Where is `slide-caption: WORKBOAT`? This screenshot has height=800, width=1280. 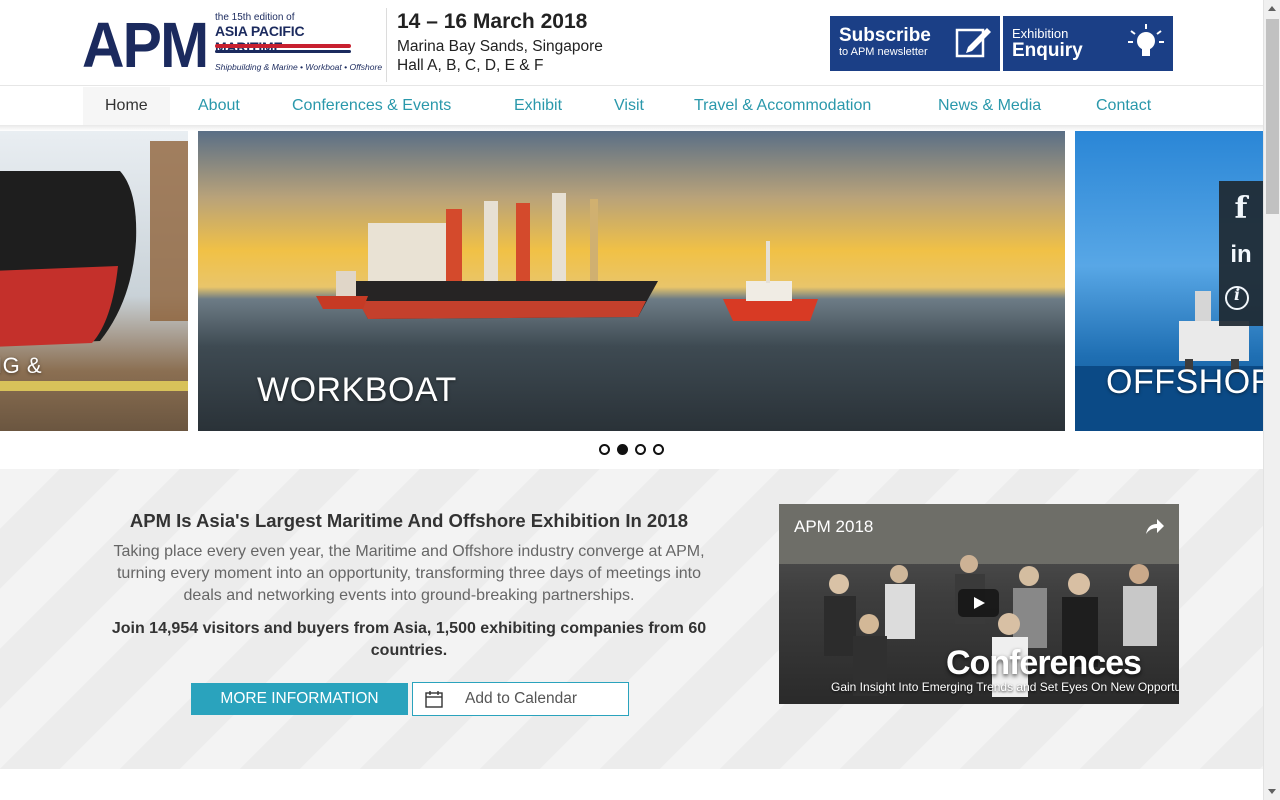 slide-caption: WORKBOAT is located at coordinates (357, 390).